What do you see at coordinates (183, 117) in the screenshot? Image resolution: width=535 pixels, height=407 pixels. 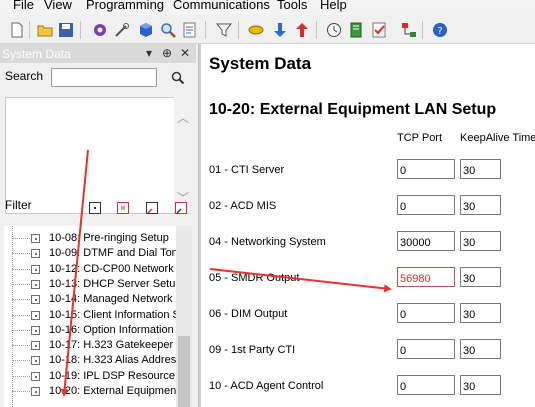 I see `scroll-up-icon: ︿` at bounding box center [183, 117].